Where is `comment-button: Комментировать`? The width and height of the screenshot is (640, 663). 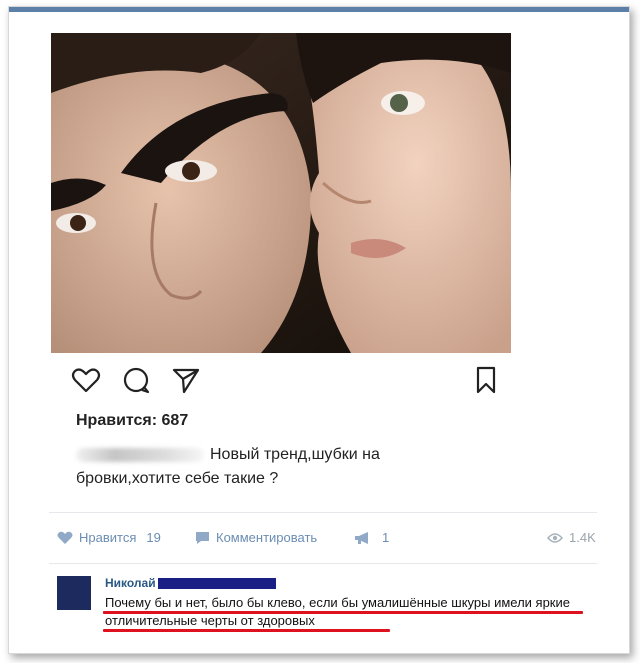 comment-button: Комментировать is located at coordinates (256, 537).